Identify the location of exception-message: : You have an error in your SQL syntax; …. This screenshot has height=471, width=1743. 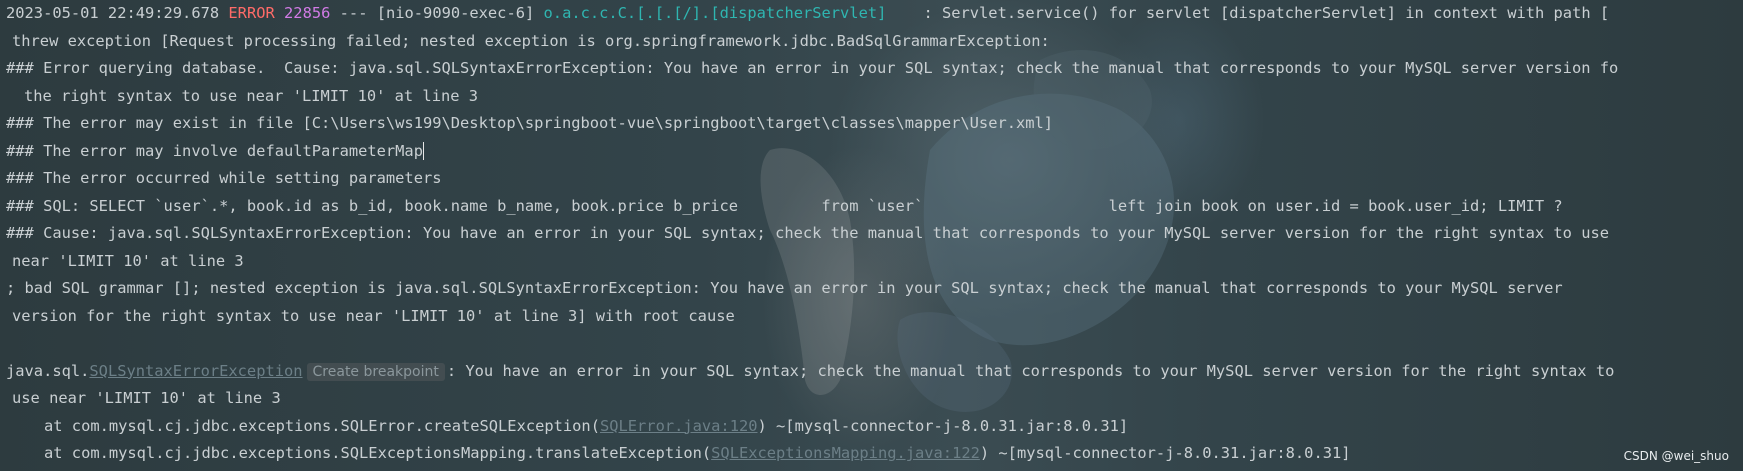
(1030, 370).